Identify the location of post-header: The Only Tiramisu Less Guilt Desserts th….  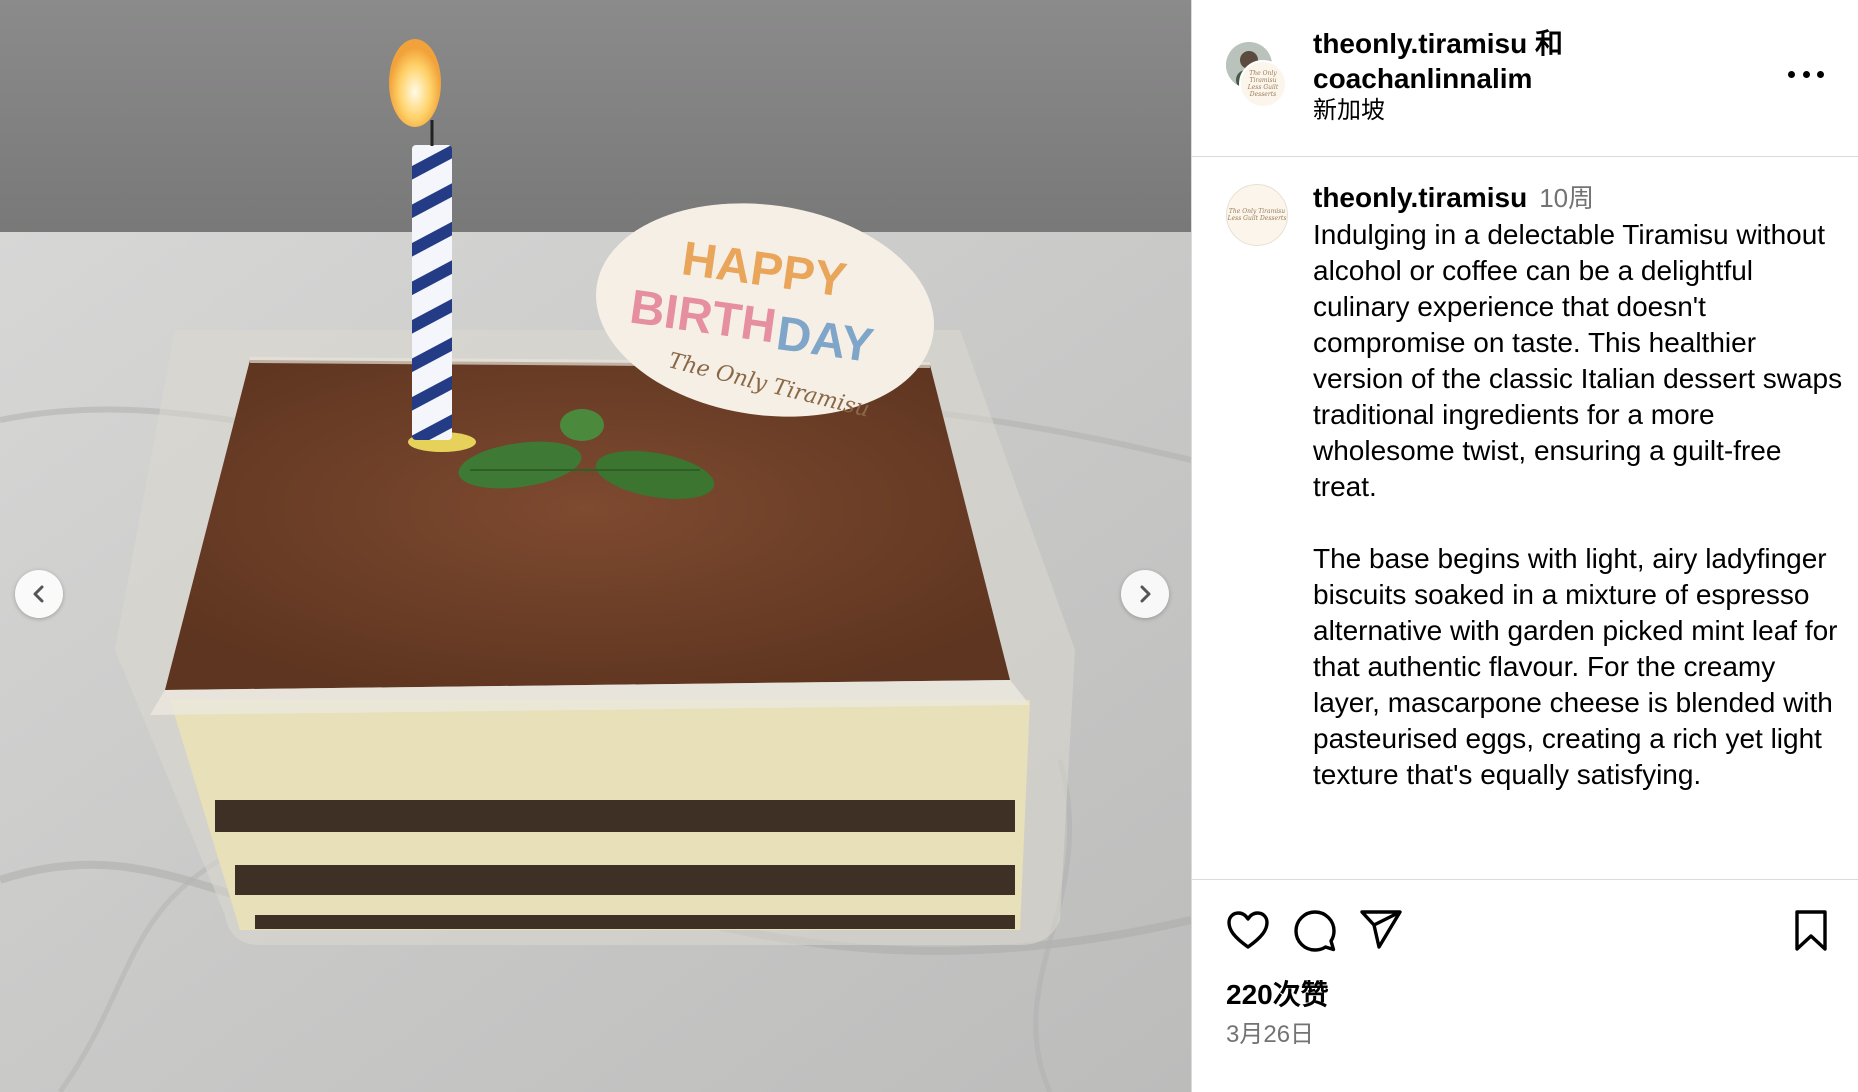
(1525, 78).